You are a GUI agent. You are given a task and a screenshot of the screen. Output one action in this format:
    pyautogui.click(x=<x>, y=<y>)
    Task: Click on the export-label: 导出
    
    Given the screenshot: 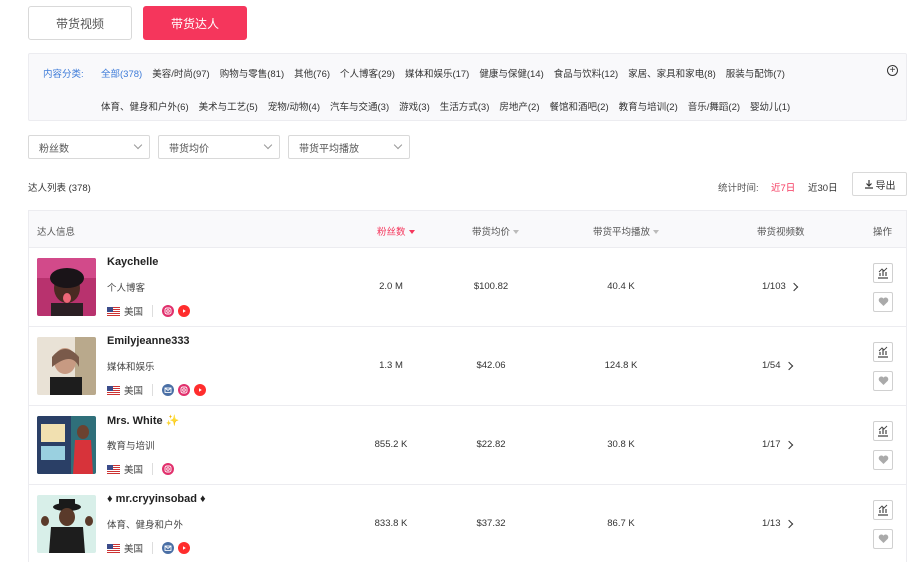 What is the action you would take?
    pyautogui.click(x=885, y=186)
    